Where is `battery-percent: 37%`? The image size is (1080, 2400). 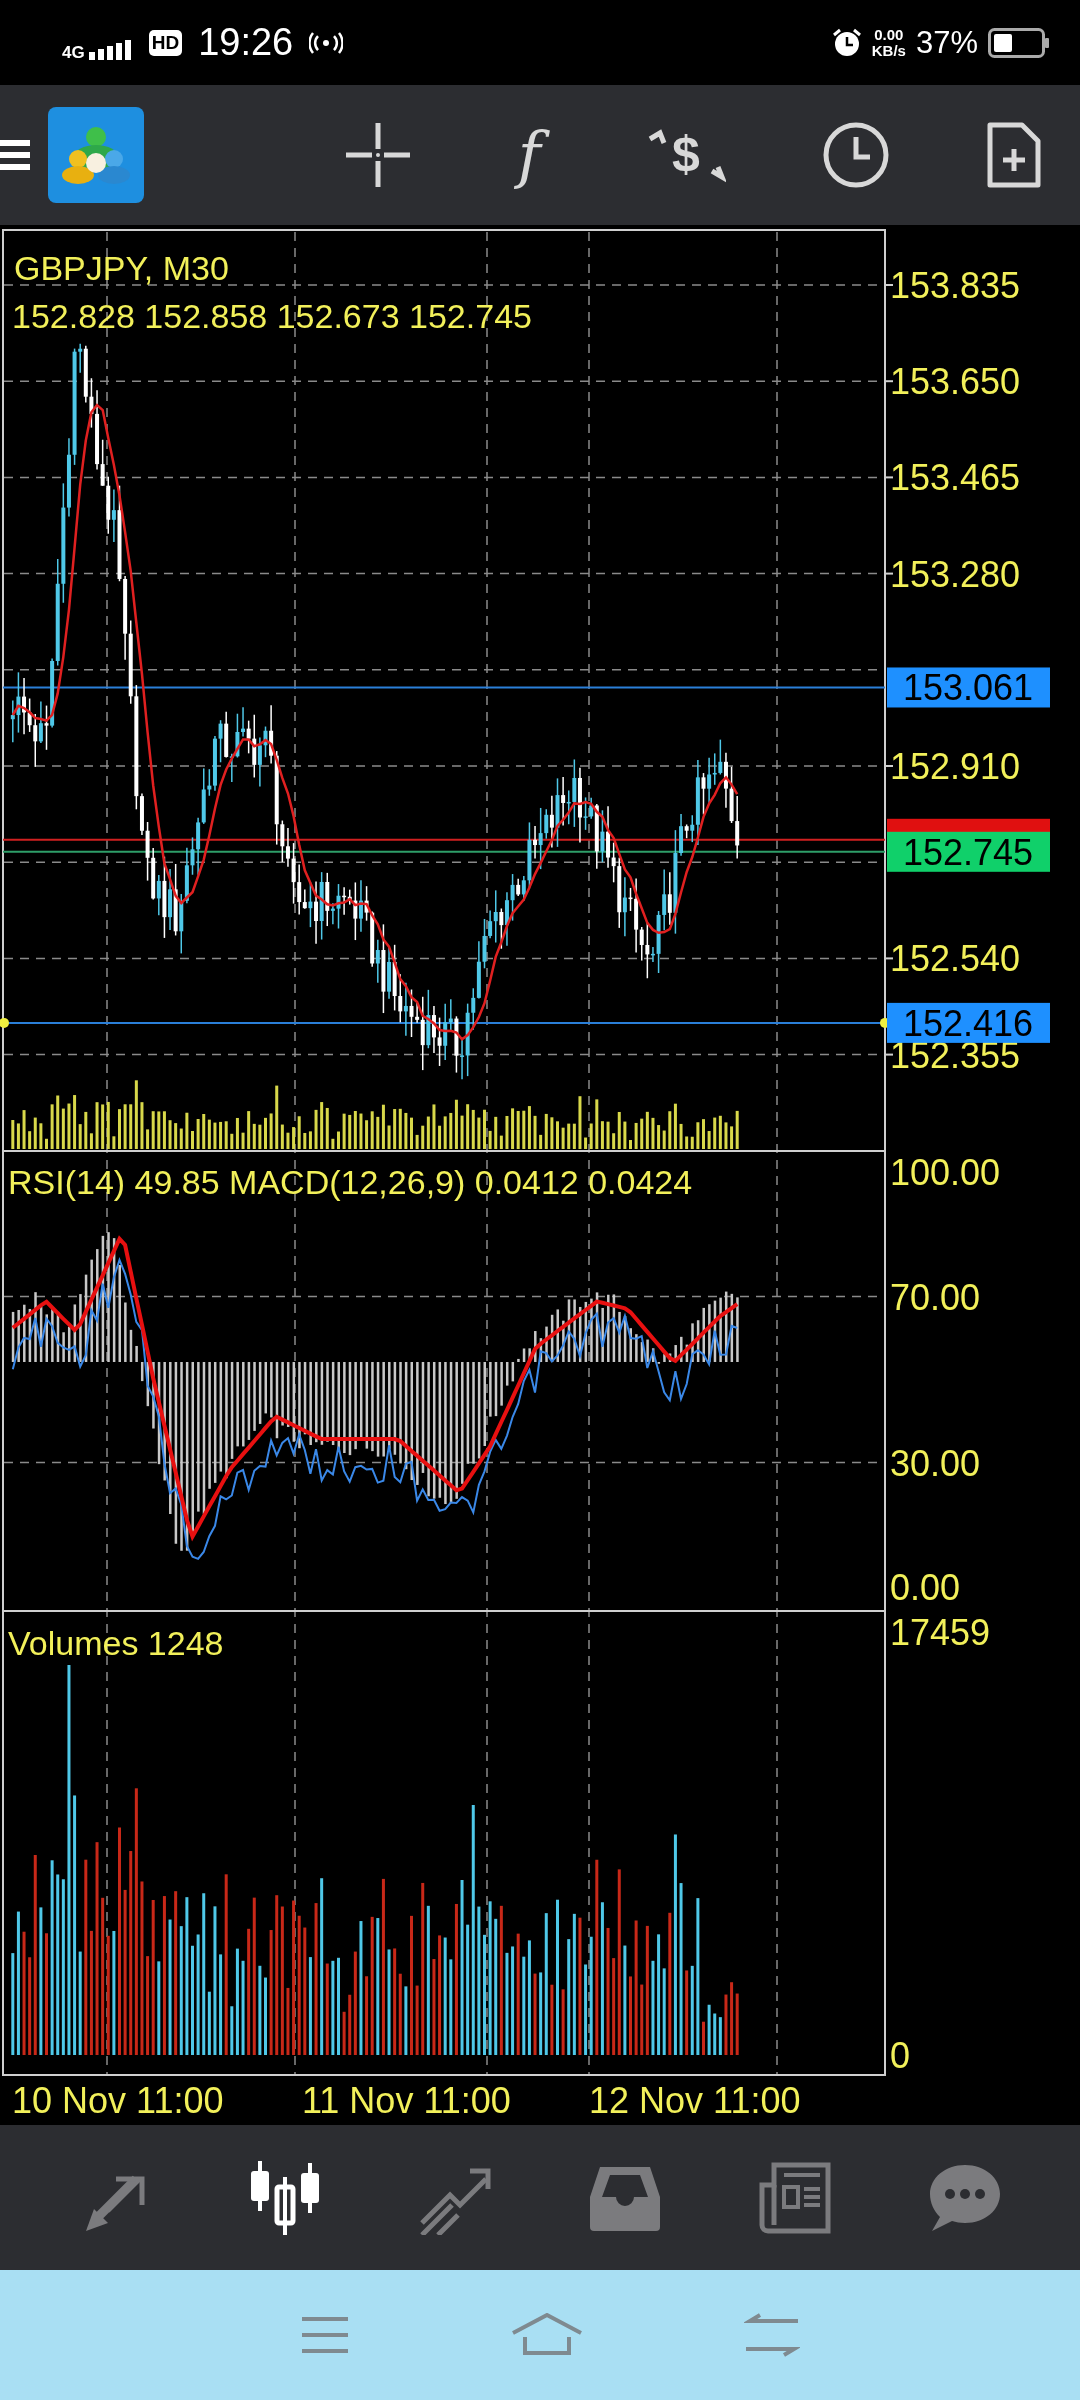 battery-percent: 37% is located at coordinates (946, 42).